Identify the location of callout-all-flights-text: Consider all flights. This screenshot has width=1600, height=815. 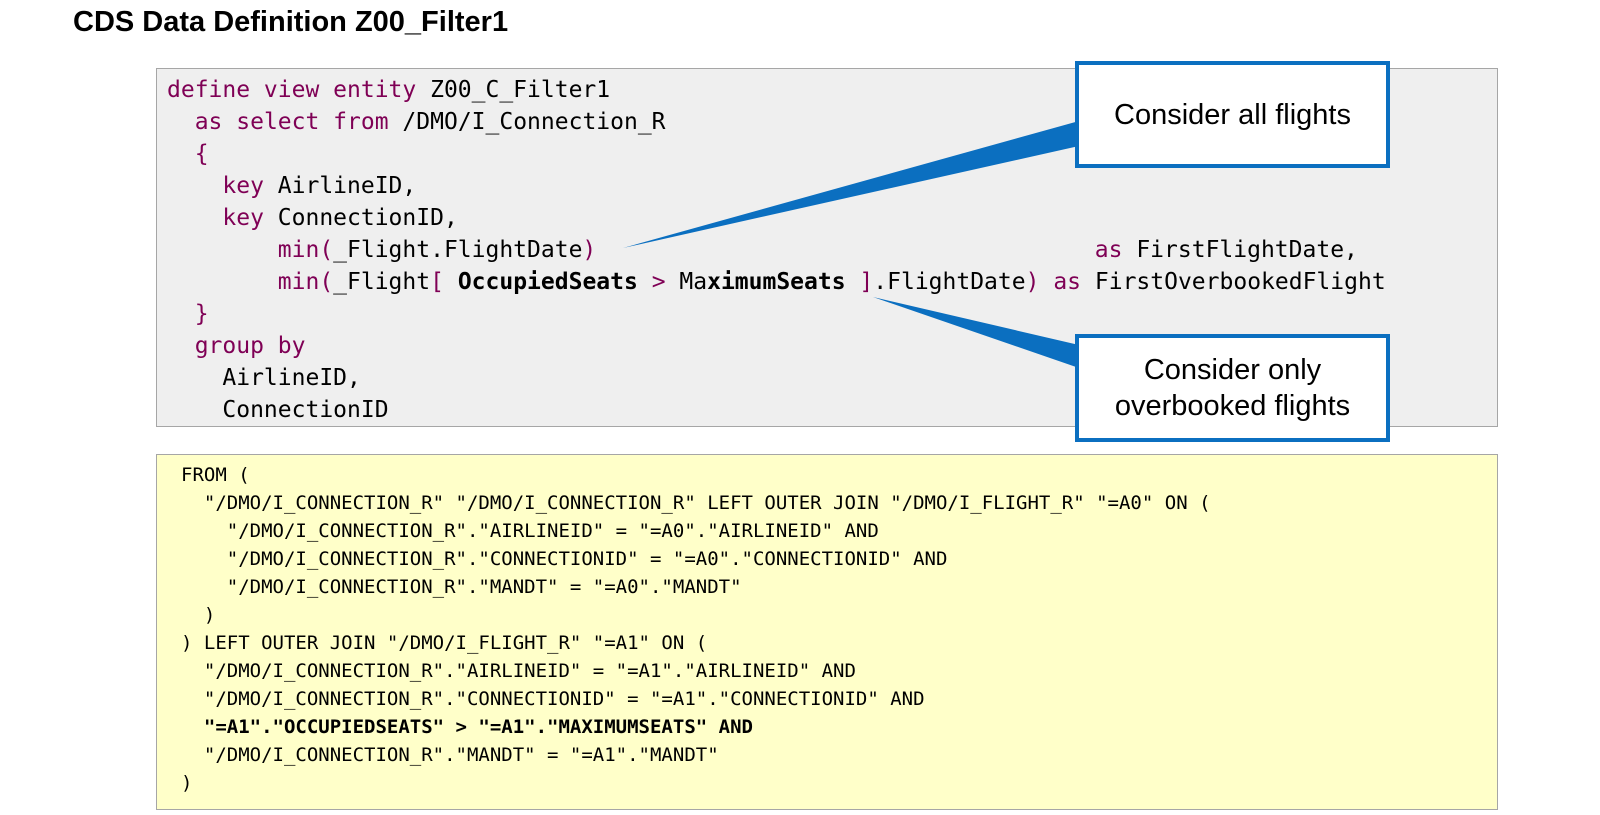
(1232, 114).